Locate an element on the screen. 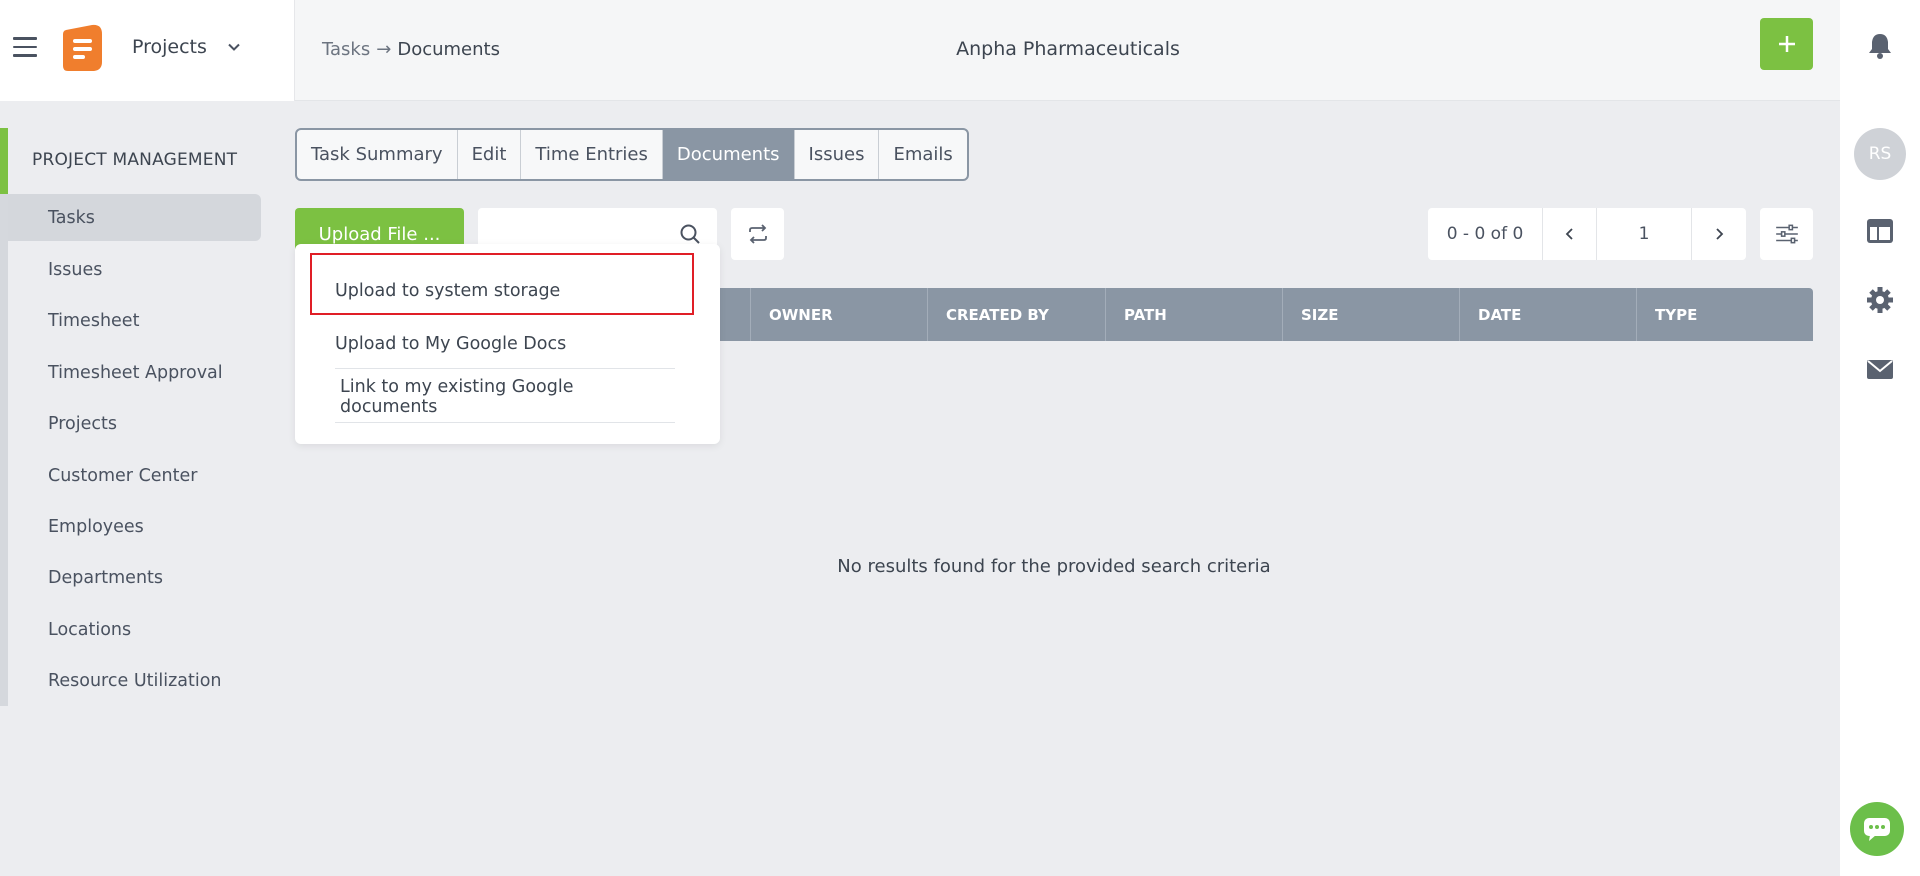  link-google-documents-option: Link to my existing Google documents is located at coordinates (505, 397).